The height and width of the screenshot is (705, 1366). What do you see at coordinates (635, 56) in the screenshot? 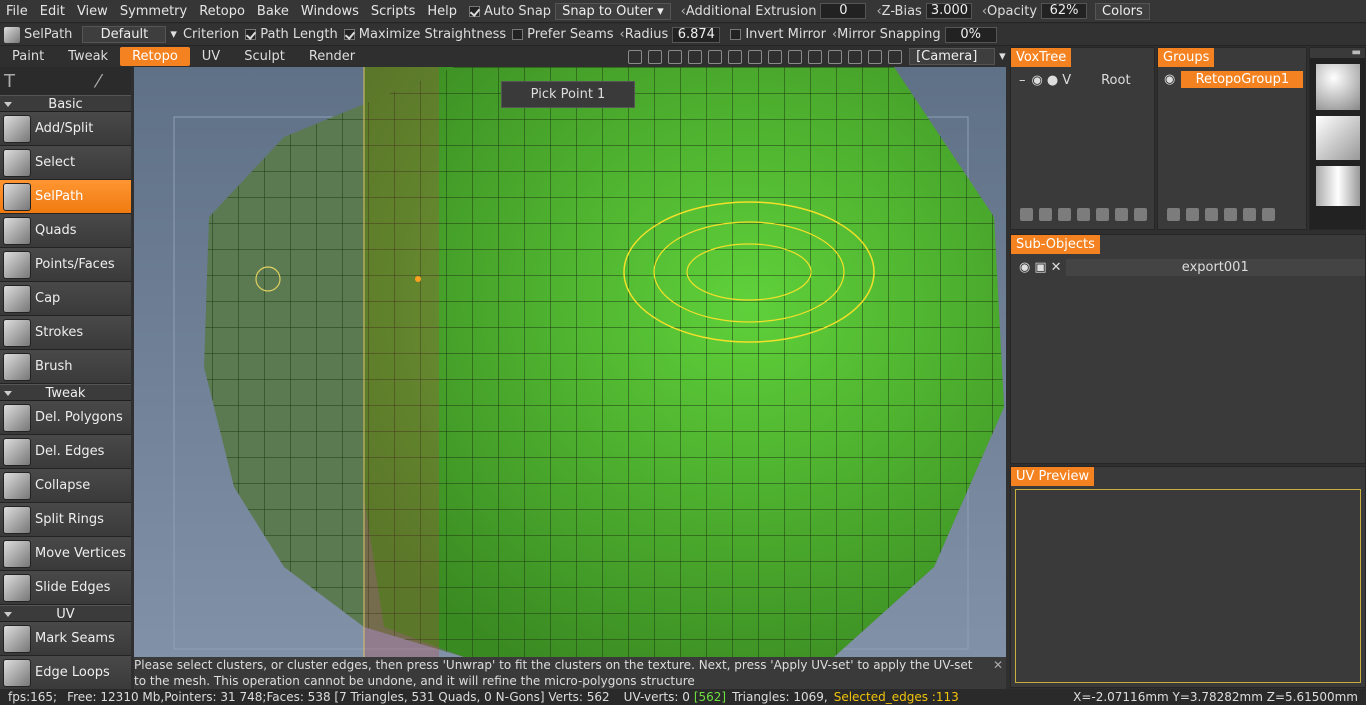
I see `sun-icon` at bounding box center [635, 56].